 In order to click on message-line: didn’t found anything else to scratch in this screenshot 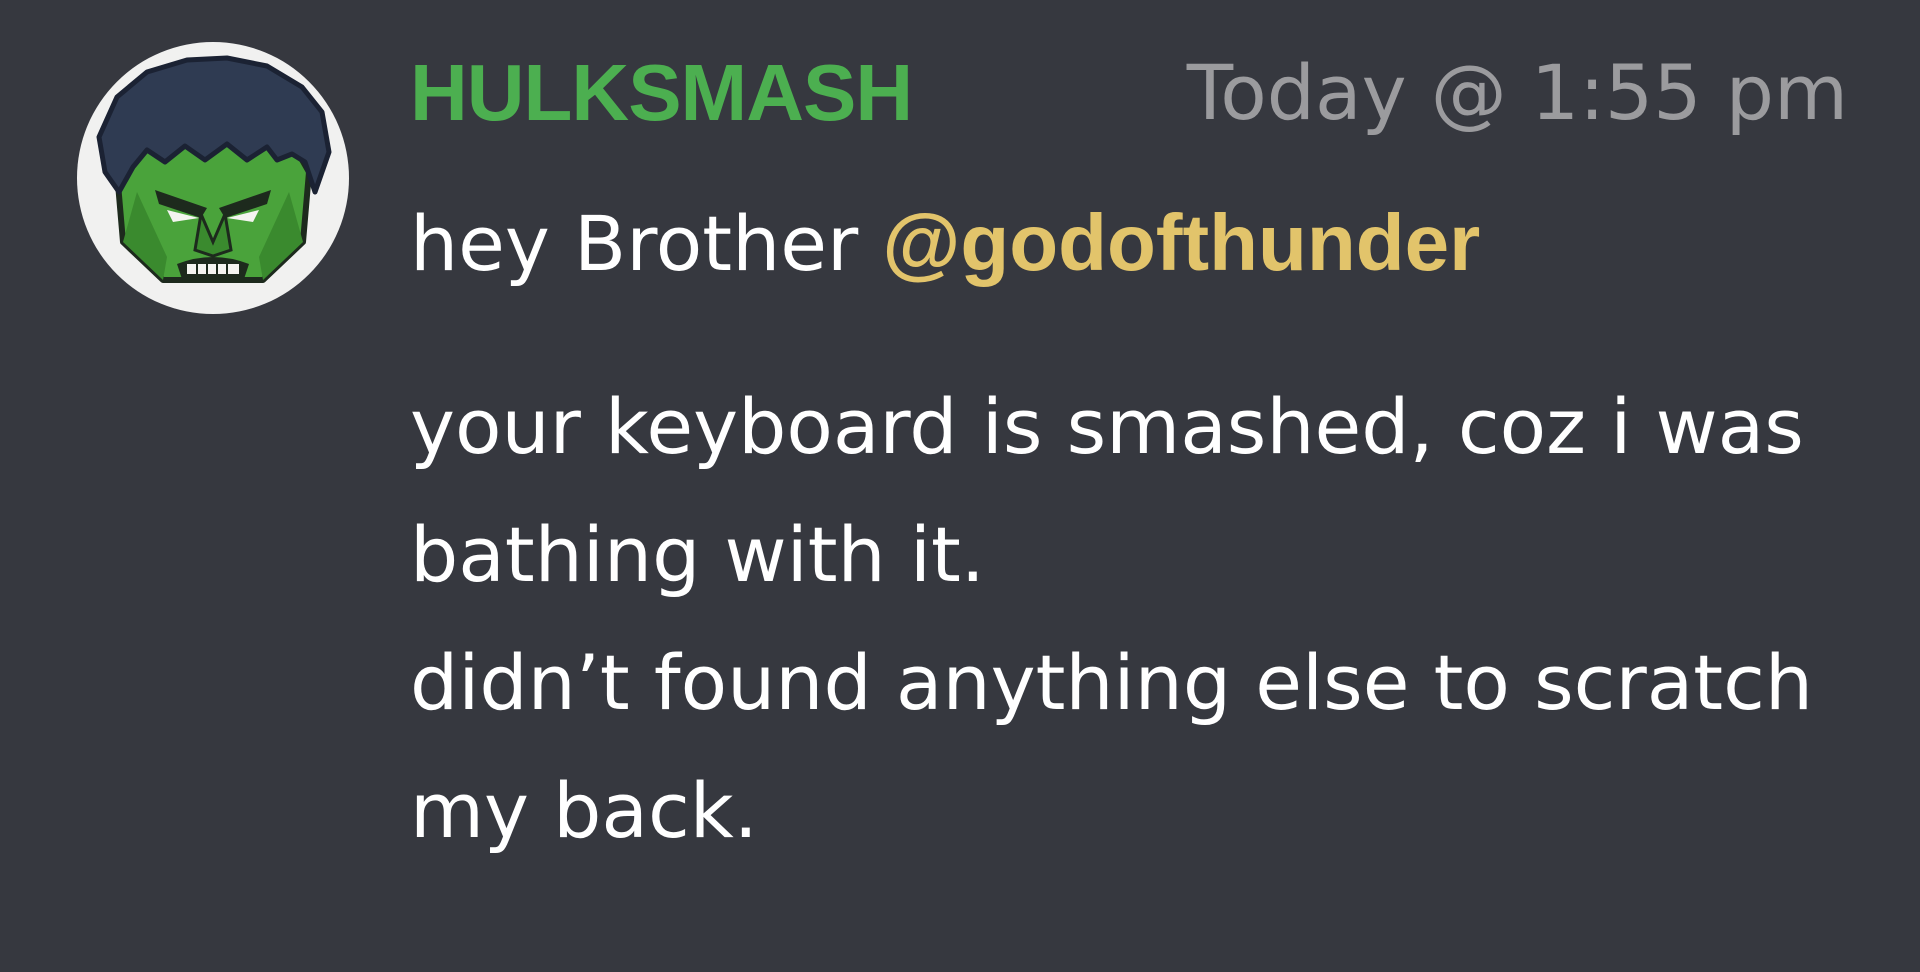, I will do `click(1112, 682)`.